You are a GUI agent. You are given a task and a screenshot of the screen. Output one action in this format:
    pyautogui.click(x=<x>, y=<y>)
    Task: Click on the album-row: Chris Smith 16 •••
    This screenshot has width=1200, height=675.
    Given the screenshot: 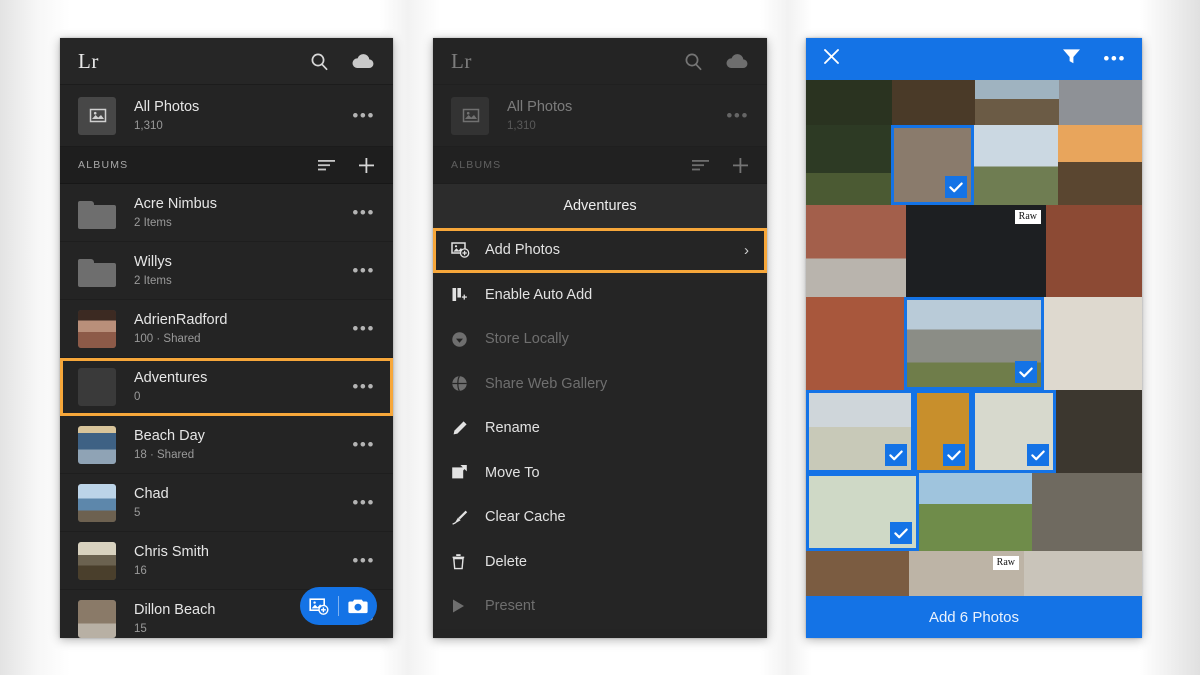 What is the action you would take?
    pyautogui.click(x=226, y=561)
    